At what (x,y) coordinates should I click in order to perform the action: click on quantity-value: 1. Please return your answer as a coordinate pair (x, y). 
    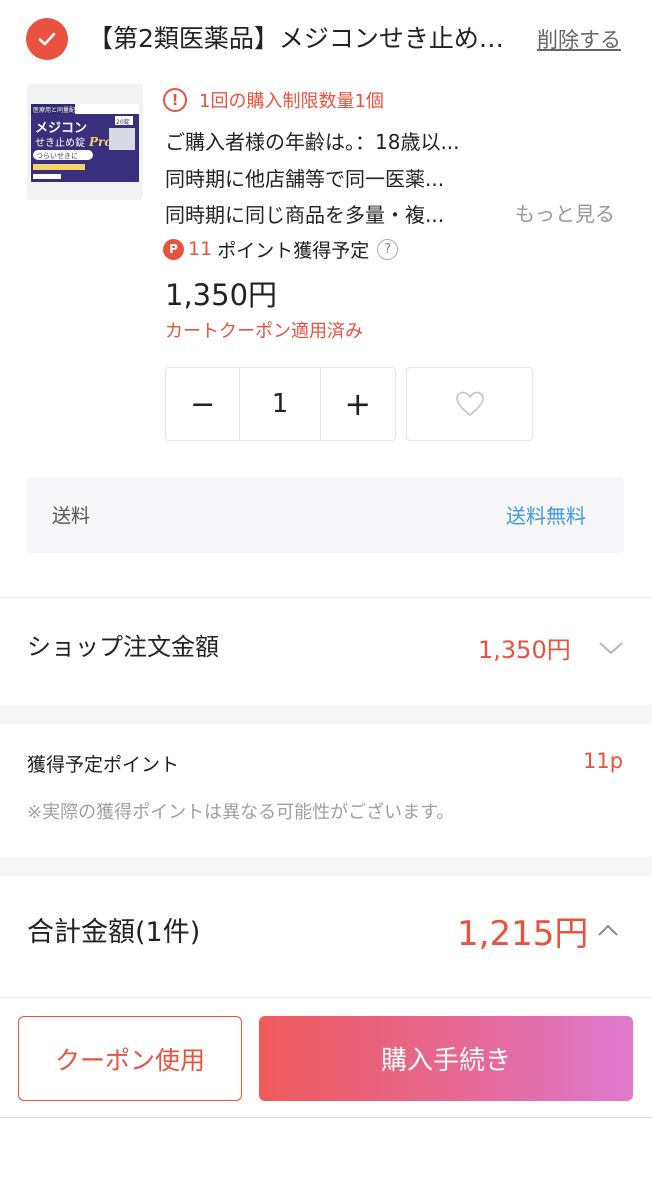
    Looking at the image, I should click on (280, 404).